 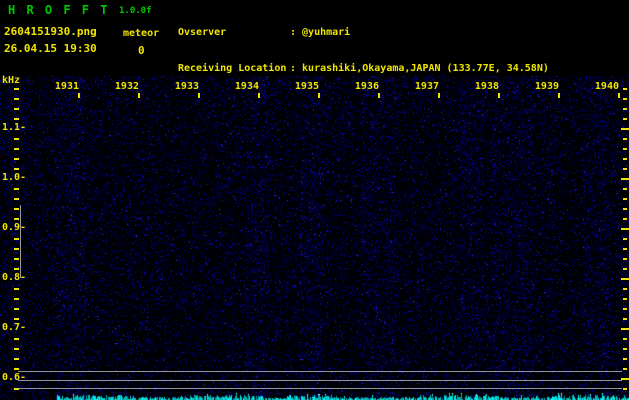 I want to click on time-tick-label: 1937, so click(x=426, y=86).